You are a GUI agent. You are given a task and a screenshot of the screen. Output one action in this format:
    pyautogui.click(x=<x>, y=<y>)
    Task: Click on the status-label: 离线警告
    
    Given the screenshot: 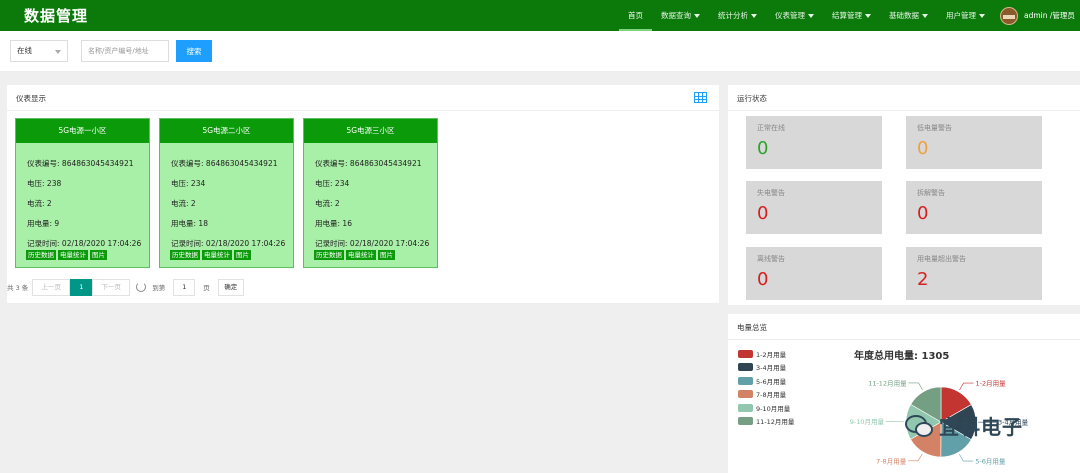 What is the action you would take?
    pyautogui.click(x=771, y=259)
    